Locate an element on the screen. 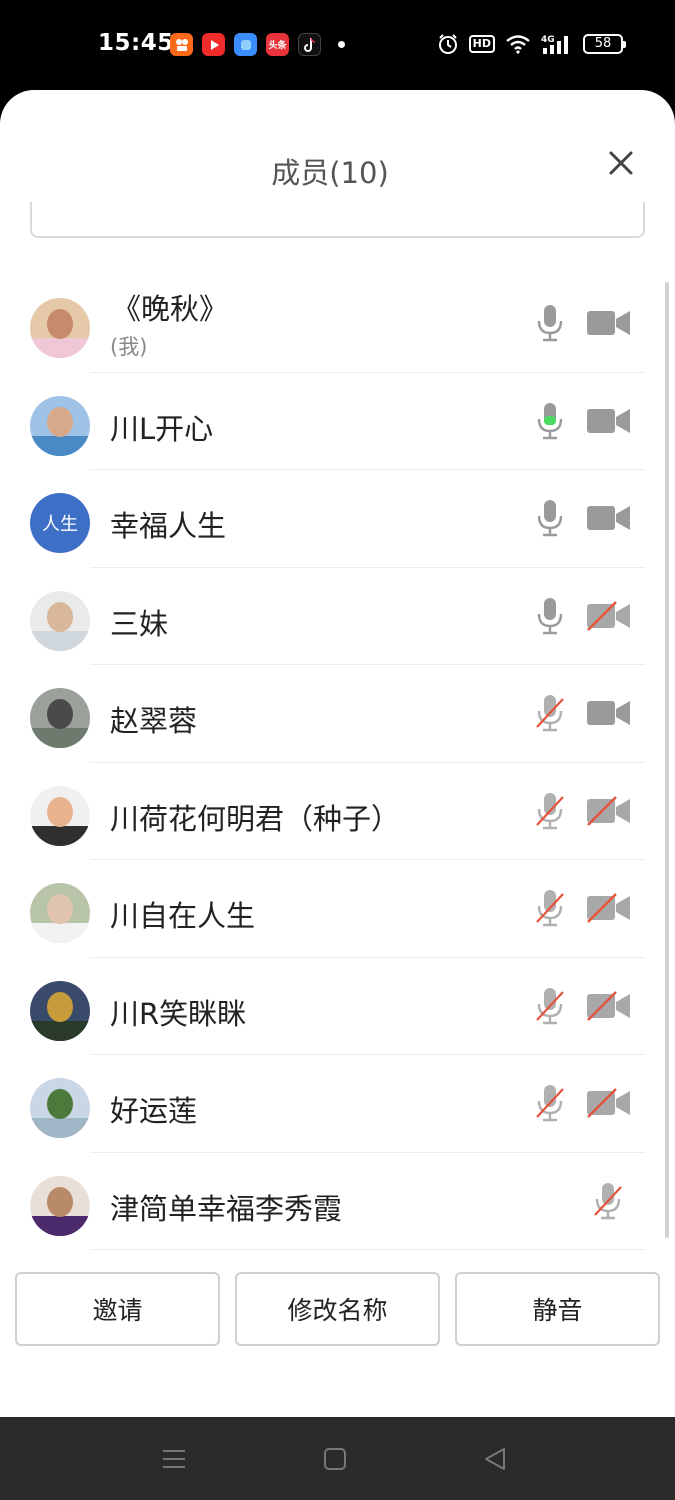 Image resolution: width=675 pixels, height=1500 pixels. system-icons: HD 4G 58 is located at coordinates (531, 44).